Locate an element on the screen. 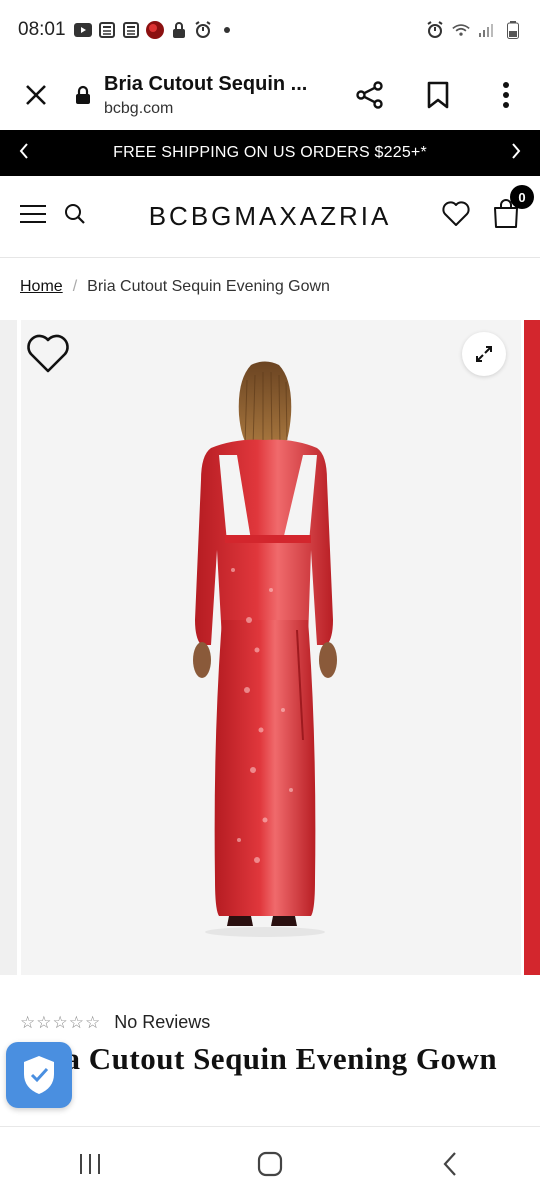  app-icon is located at coordinates (154, 30).